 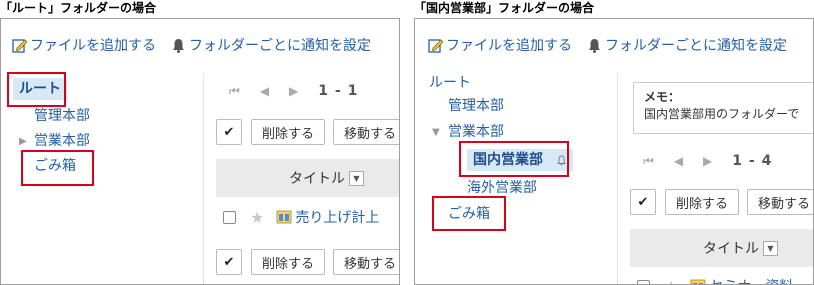 I want to click on row-title-link: セミナー資料, so click(x=751, y=280).